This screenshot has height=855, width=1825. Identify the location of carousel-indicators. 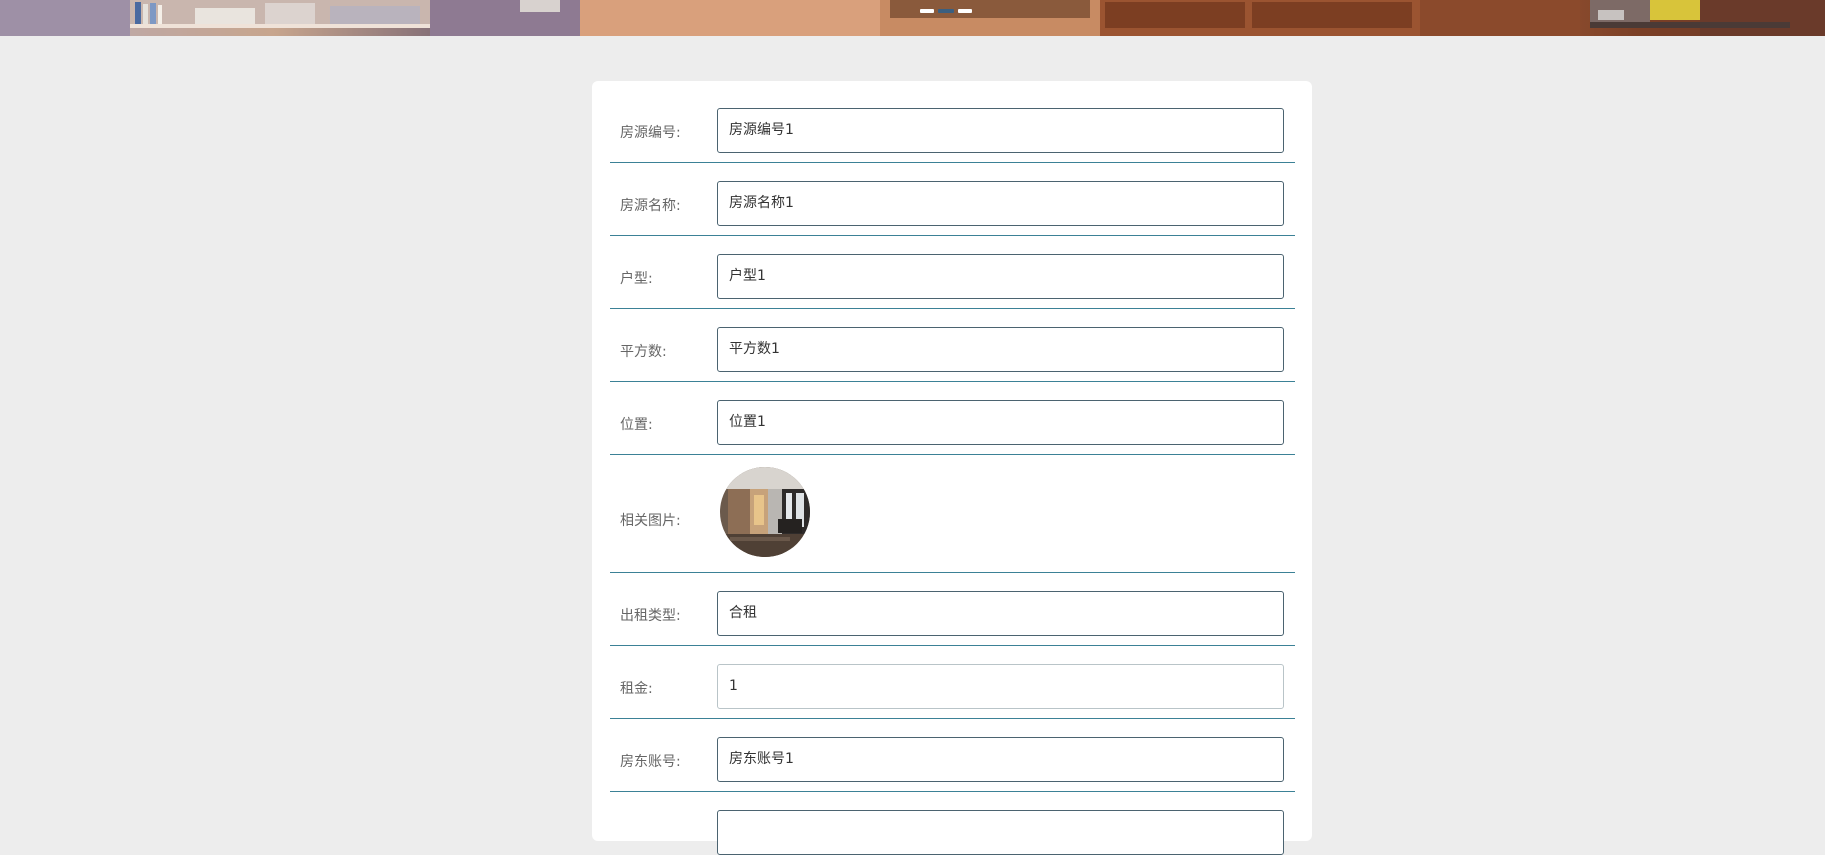
(946, 11).